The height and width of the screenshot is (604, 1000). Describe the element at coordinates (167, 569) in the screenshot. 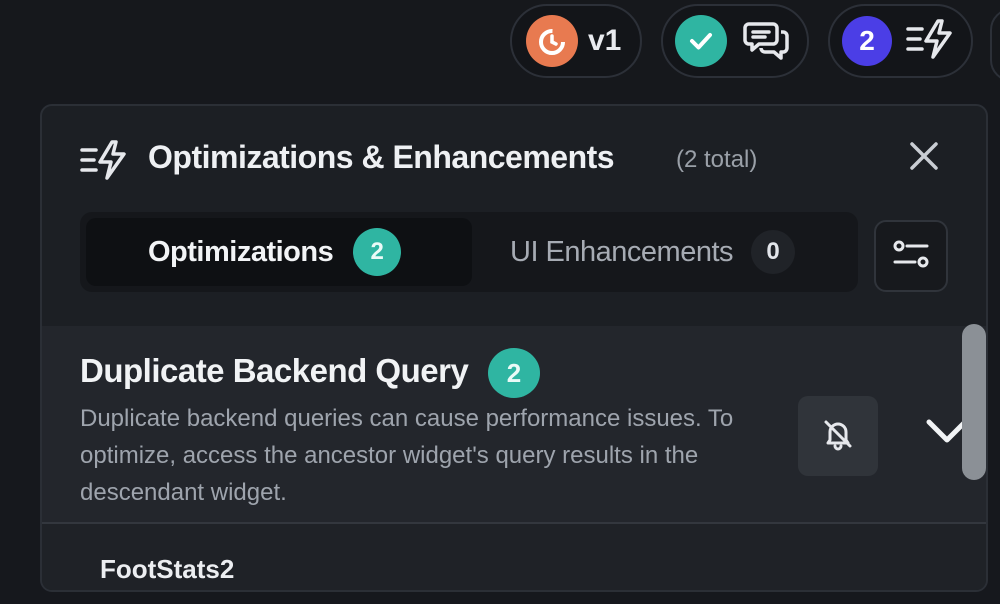

I see `sub-item-title: FootStats2` at that location.